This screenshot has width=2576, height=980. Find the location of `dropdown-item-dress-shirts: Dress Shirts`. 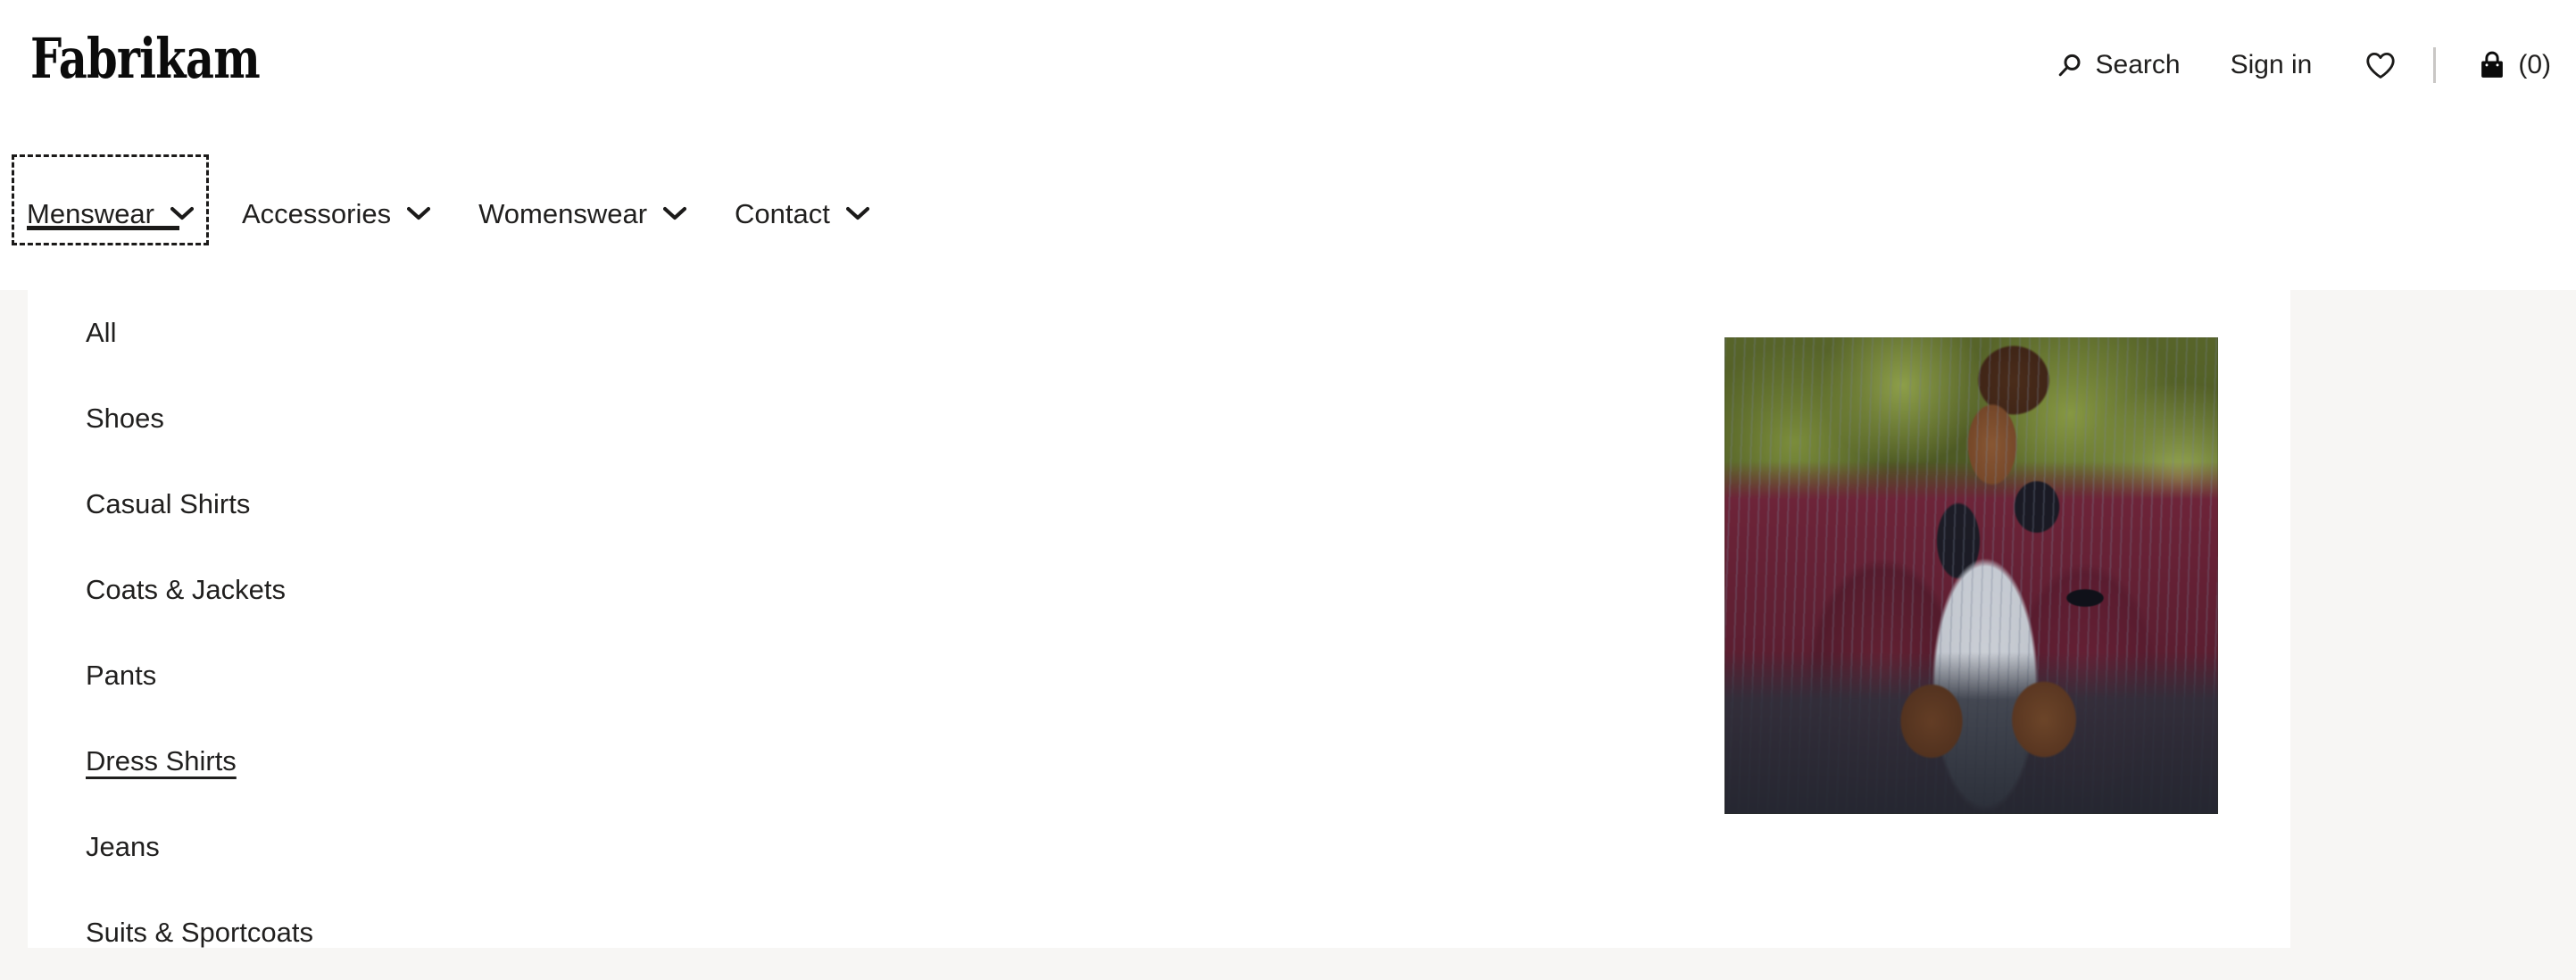

dropdown-item-dress-shirts: Dress Shirts is located at coordinates (162, 761).